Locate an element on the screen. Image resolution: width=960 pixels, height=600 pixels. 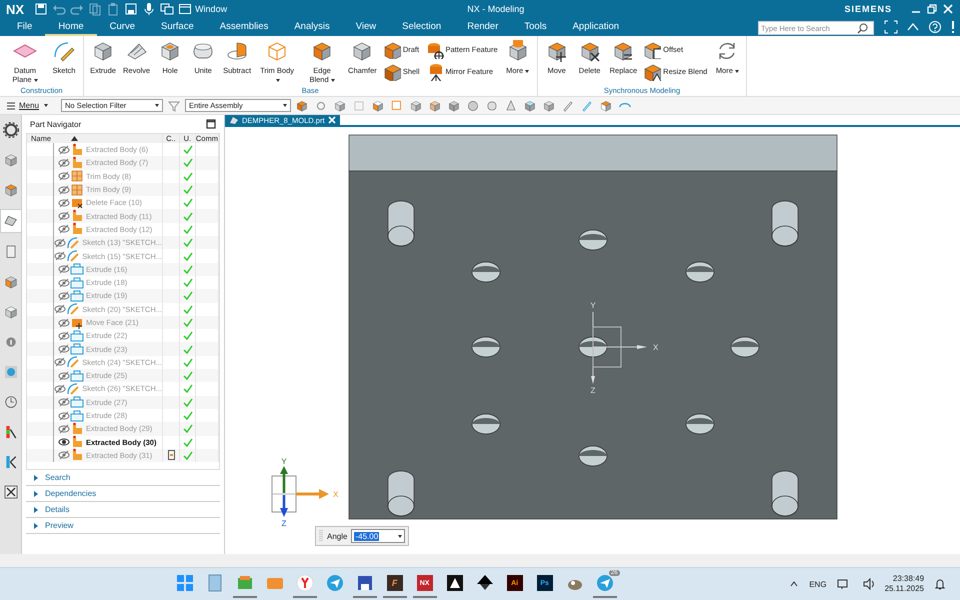
paper-plane-icon is located at coordinates (604, 583).